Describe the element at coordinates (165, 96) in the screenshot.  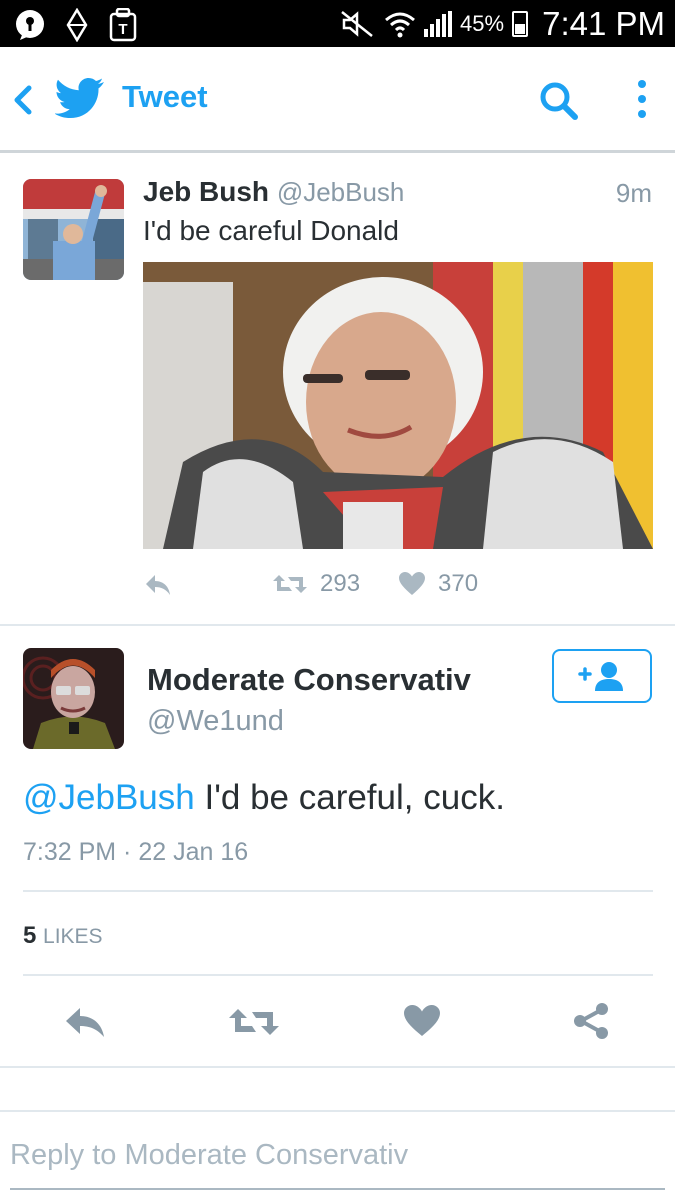
I see `page-title: Tweet` at that location.